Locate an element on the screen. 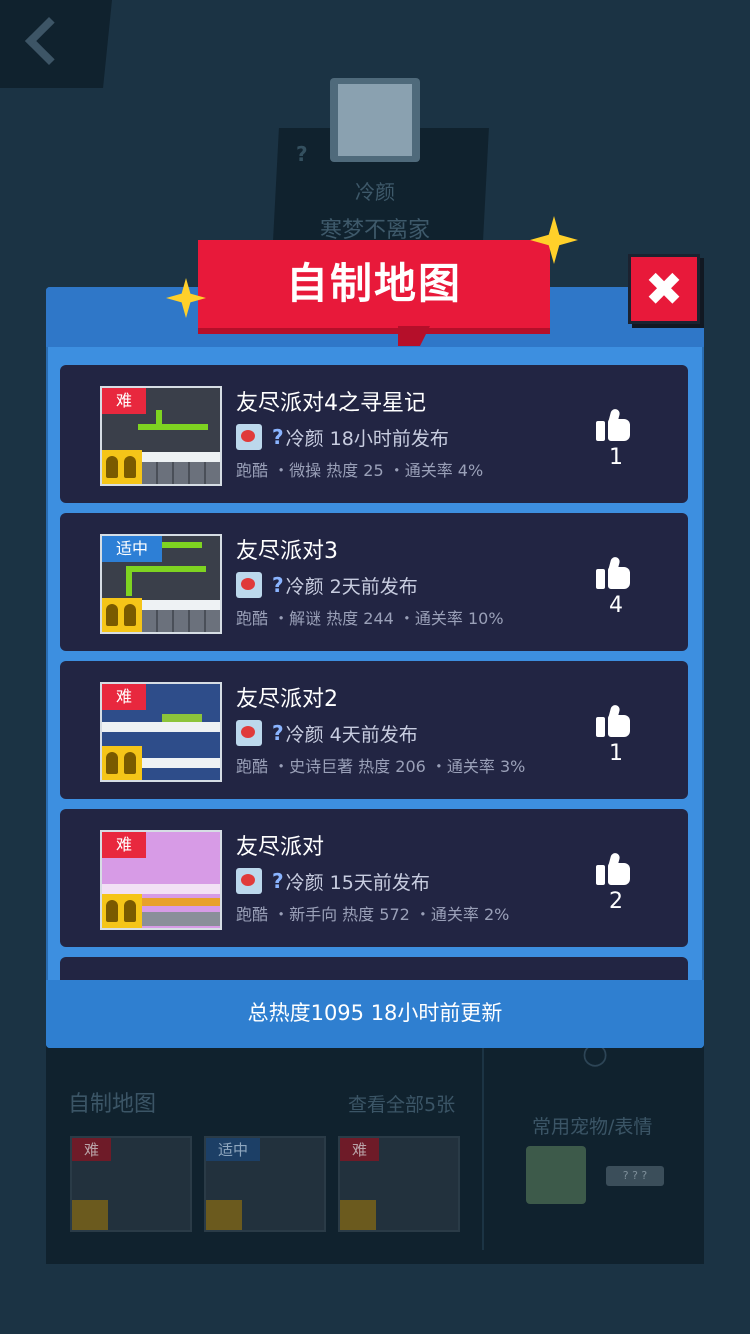 Image resolution: width=750 pixels, height=1334 pixels. profile-avatar is located at coordinates (375, 120).